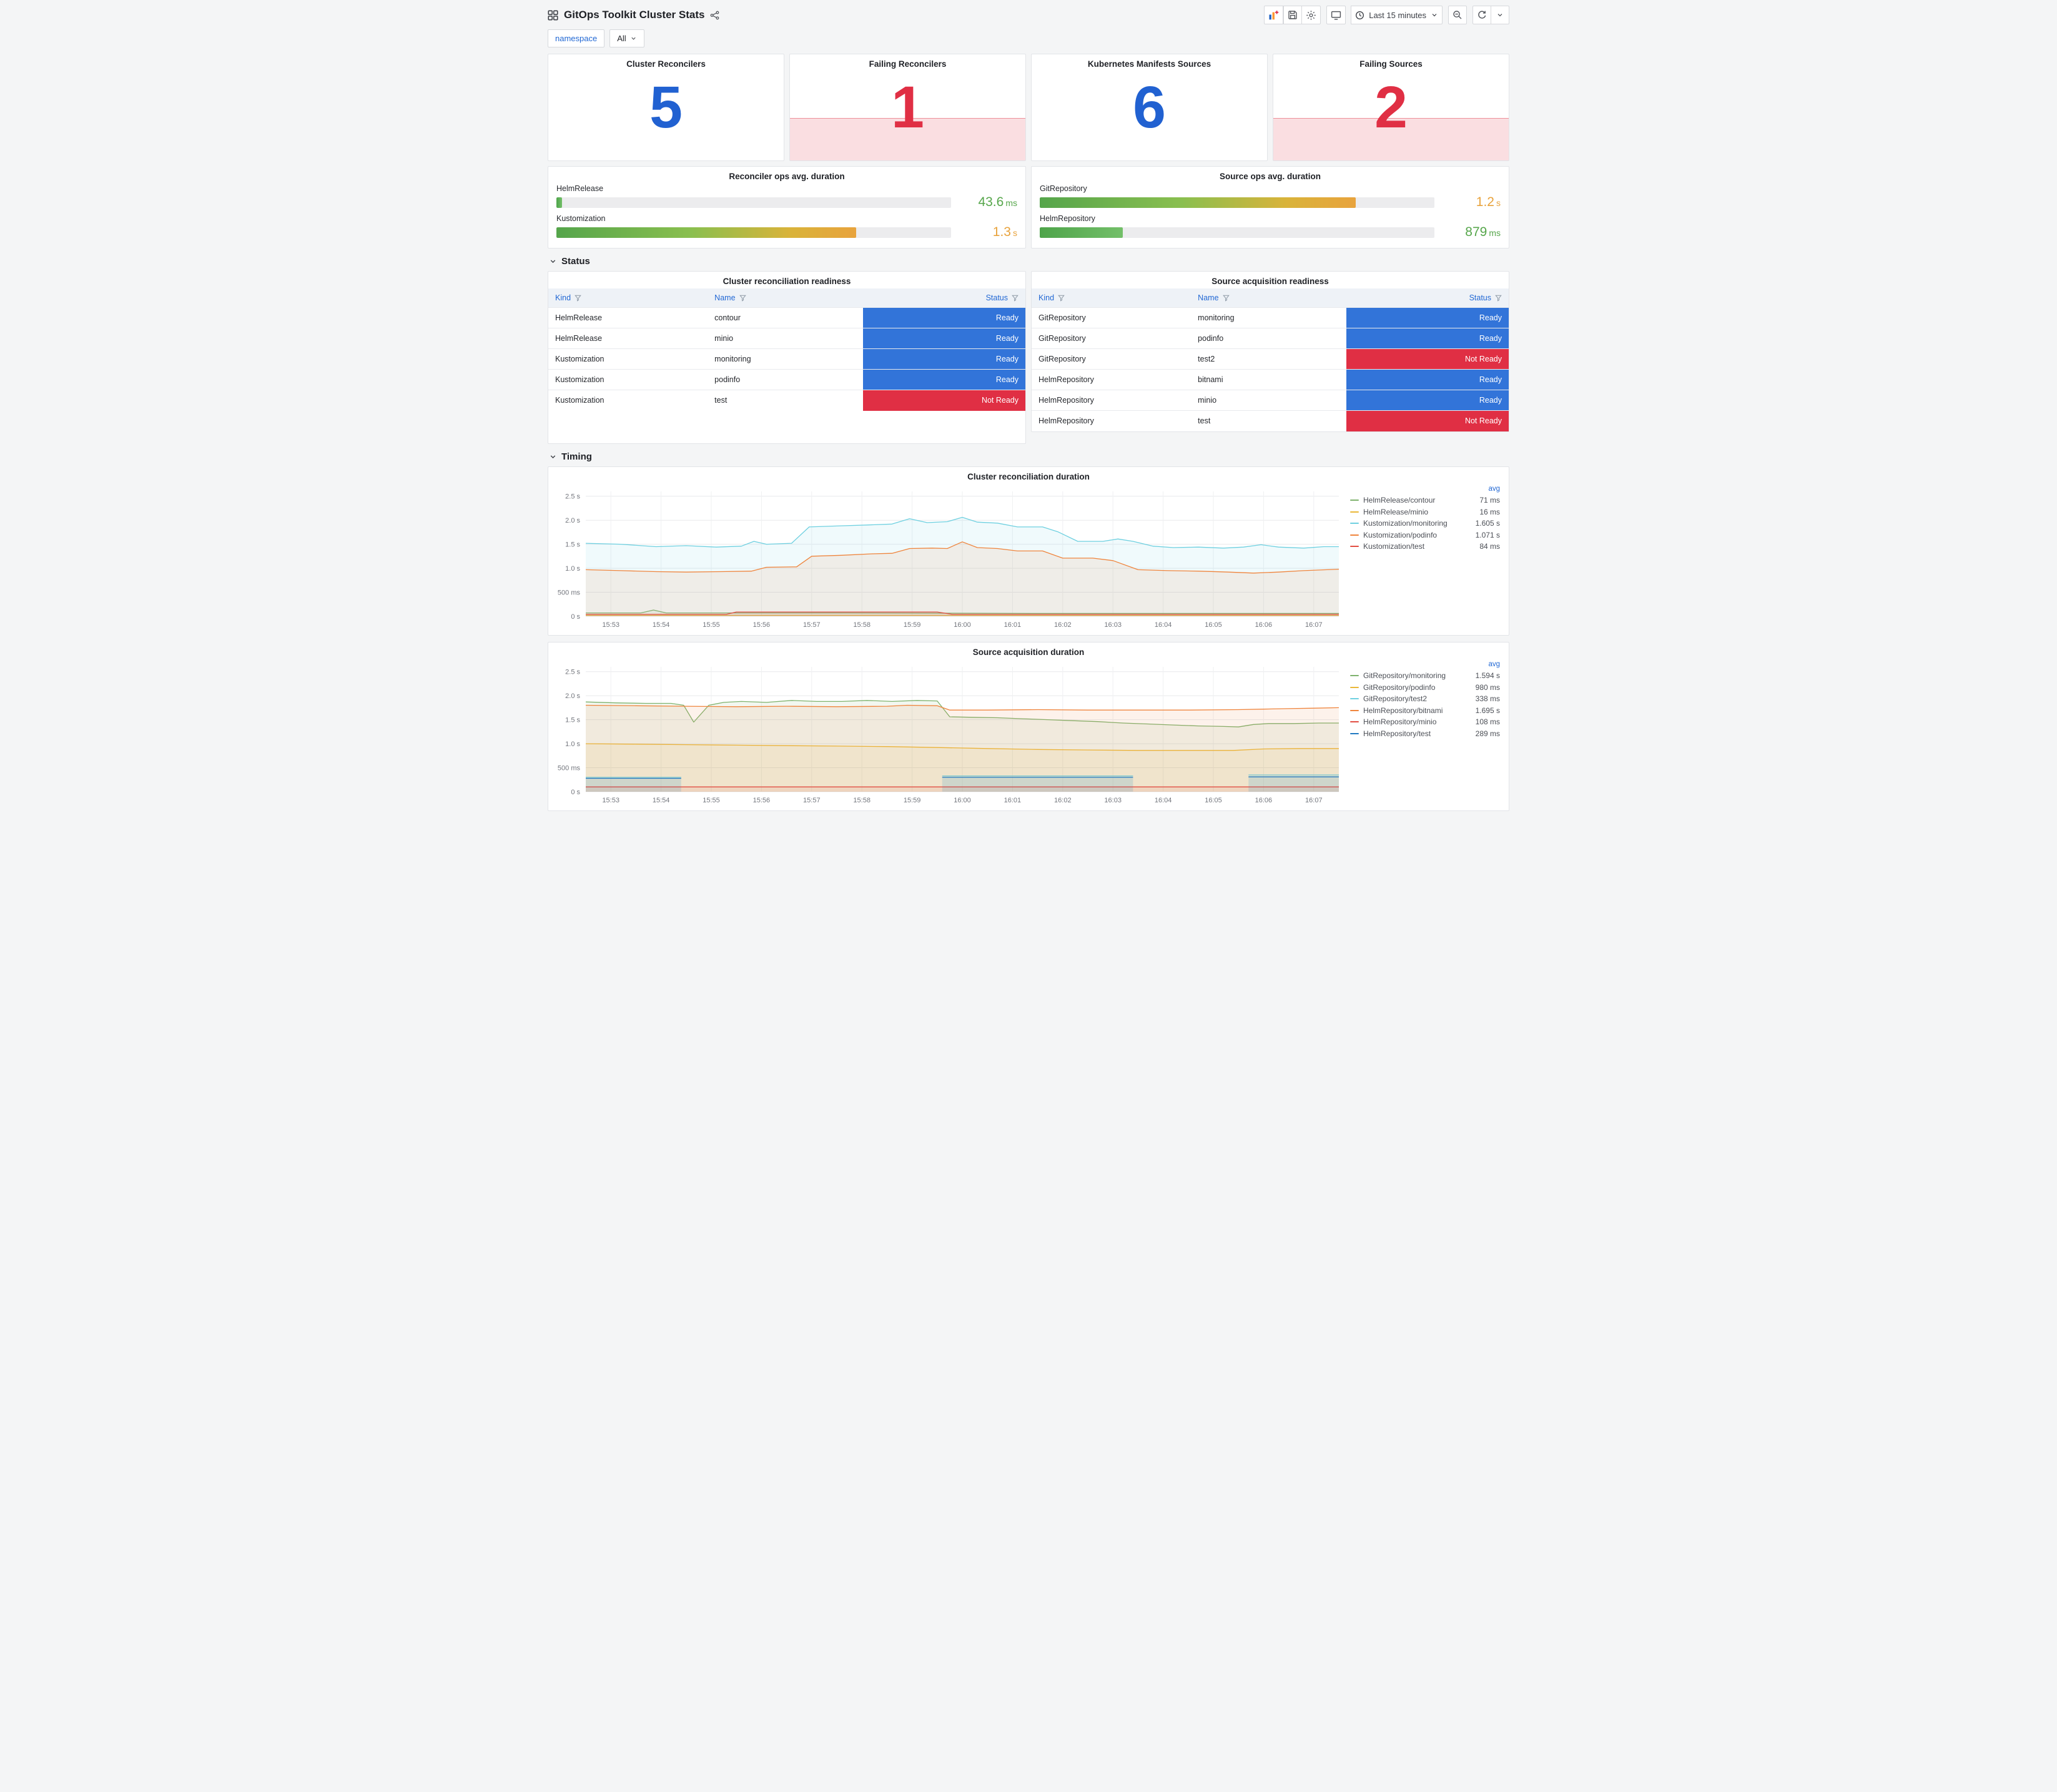 The width and height of the screenshot is (2057, 1792). What do you see at coordinates (1111, 420) in the screenshot?
I see `cell-kind: HelmRepository` at bounding box center [1111, 420].